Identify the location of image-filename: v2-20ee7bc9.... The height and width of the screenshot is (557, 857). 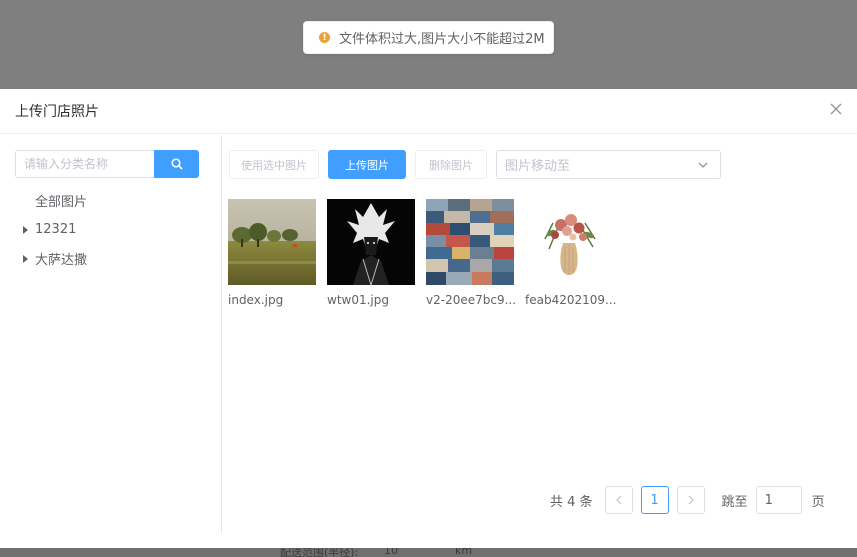
(471, 300).